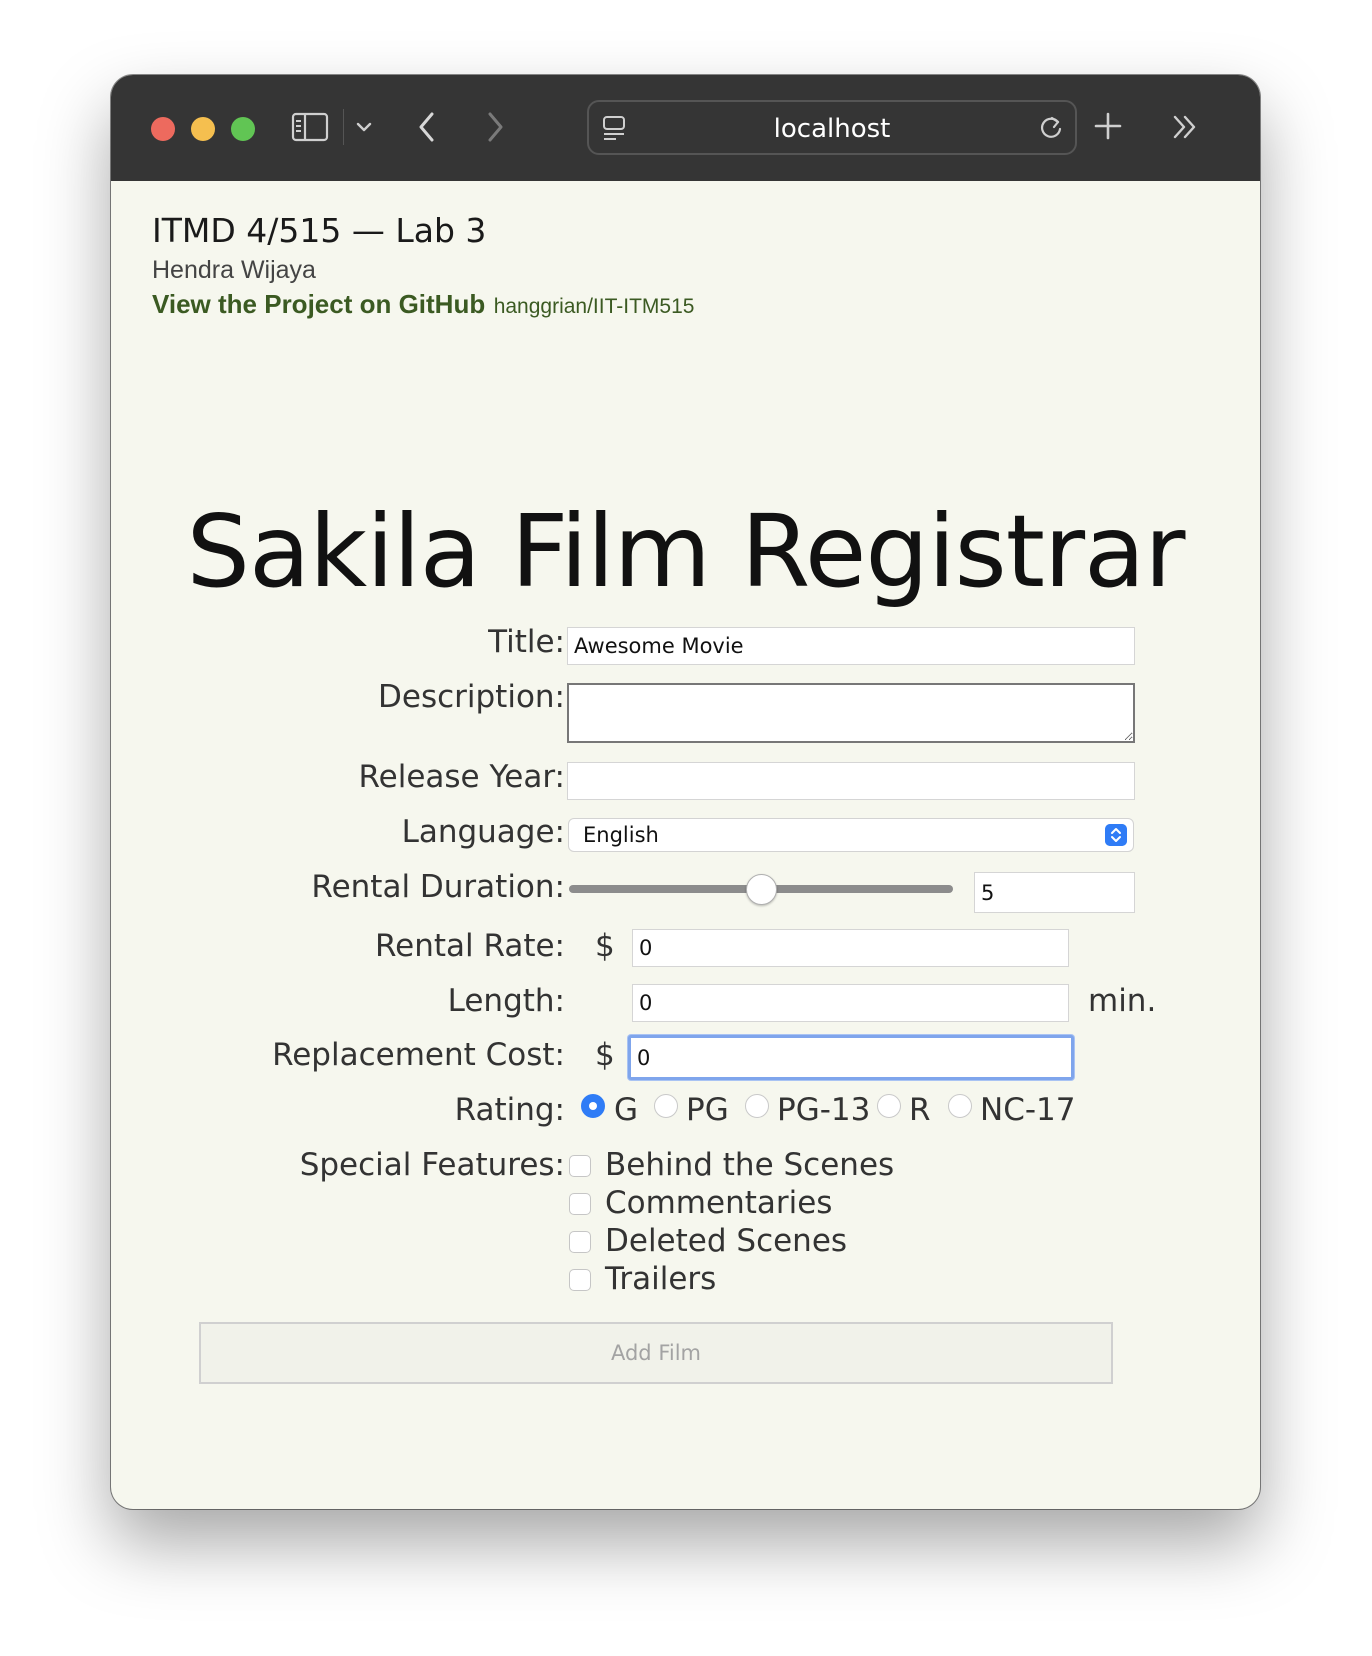 The height and width of the screenshot is (1656, 1372). What do you see at coordinates (311, 127) in the screenshot?
I see `sidebar-toggle-icon` at bounding box center [311, 127].